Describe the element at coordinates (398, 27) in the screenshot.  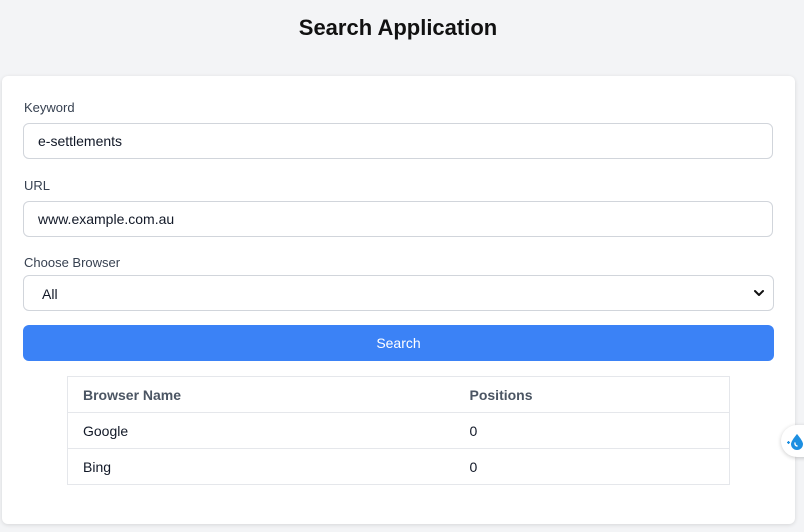
I see `page-title: Search Application` at that location.